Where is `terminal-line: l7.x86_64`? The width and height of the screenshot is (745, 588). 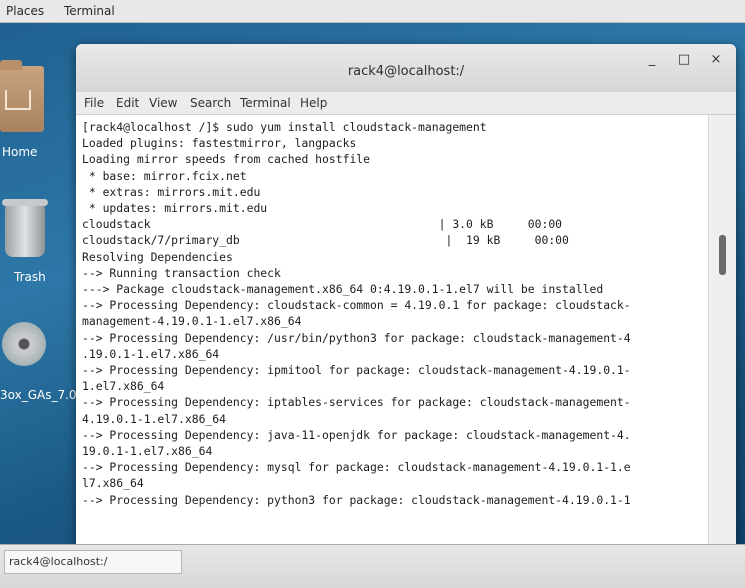 terminal-line: l7.x86_64 is located at coordinates (113, 483).